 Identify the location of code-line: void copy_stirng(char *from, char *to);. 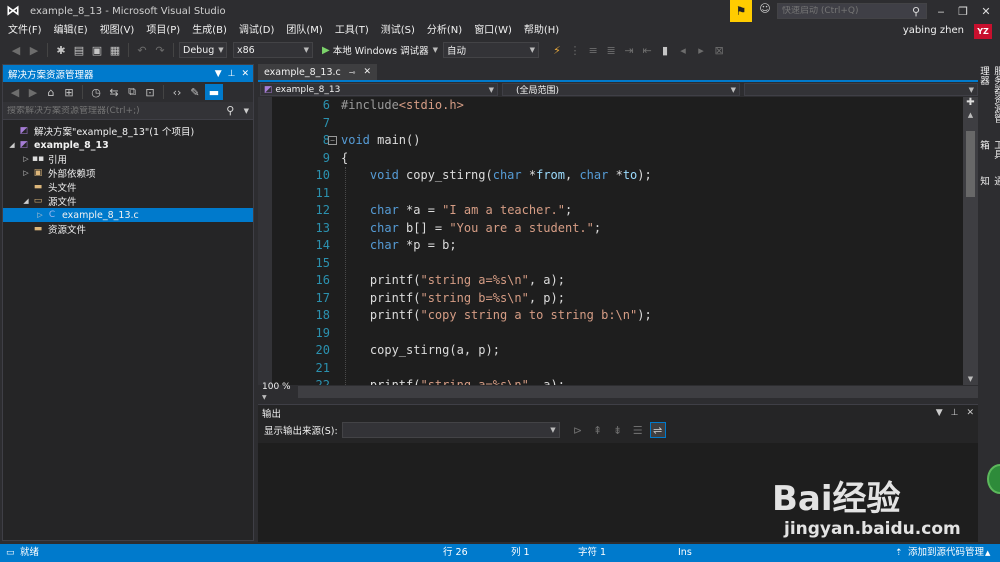
(496, 176).